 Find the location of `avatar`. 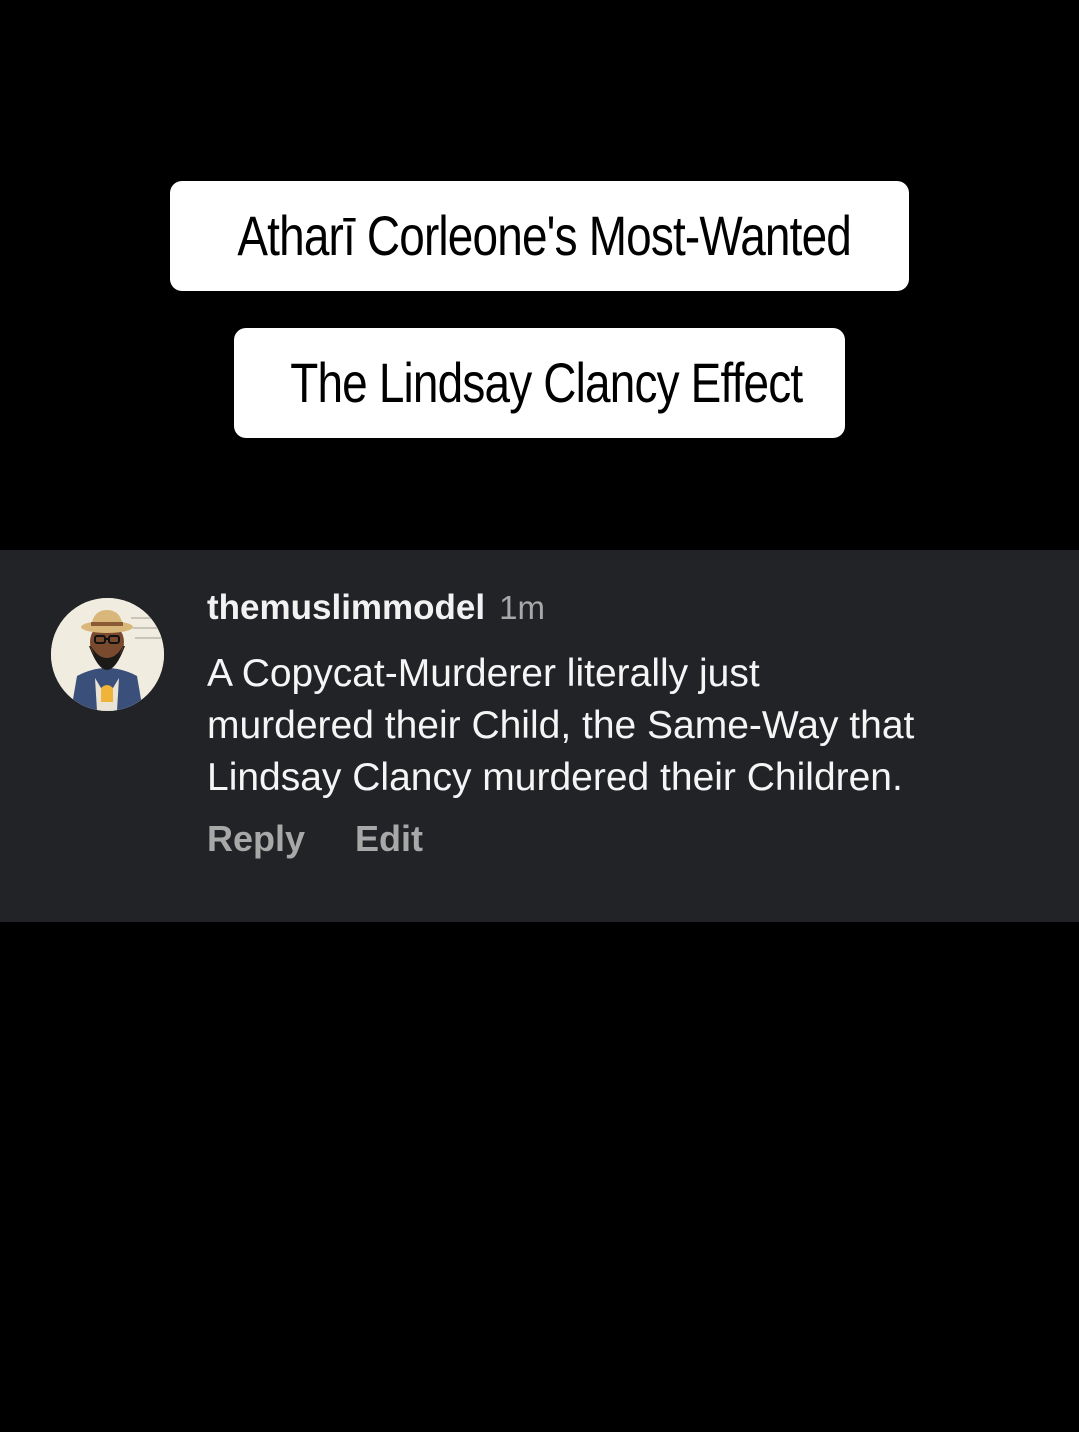

avatar is located at coordinates (107, 654).